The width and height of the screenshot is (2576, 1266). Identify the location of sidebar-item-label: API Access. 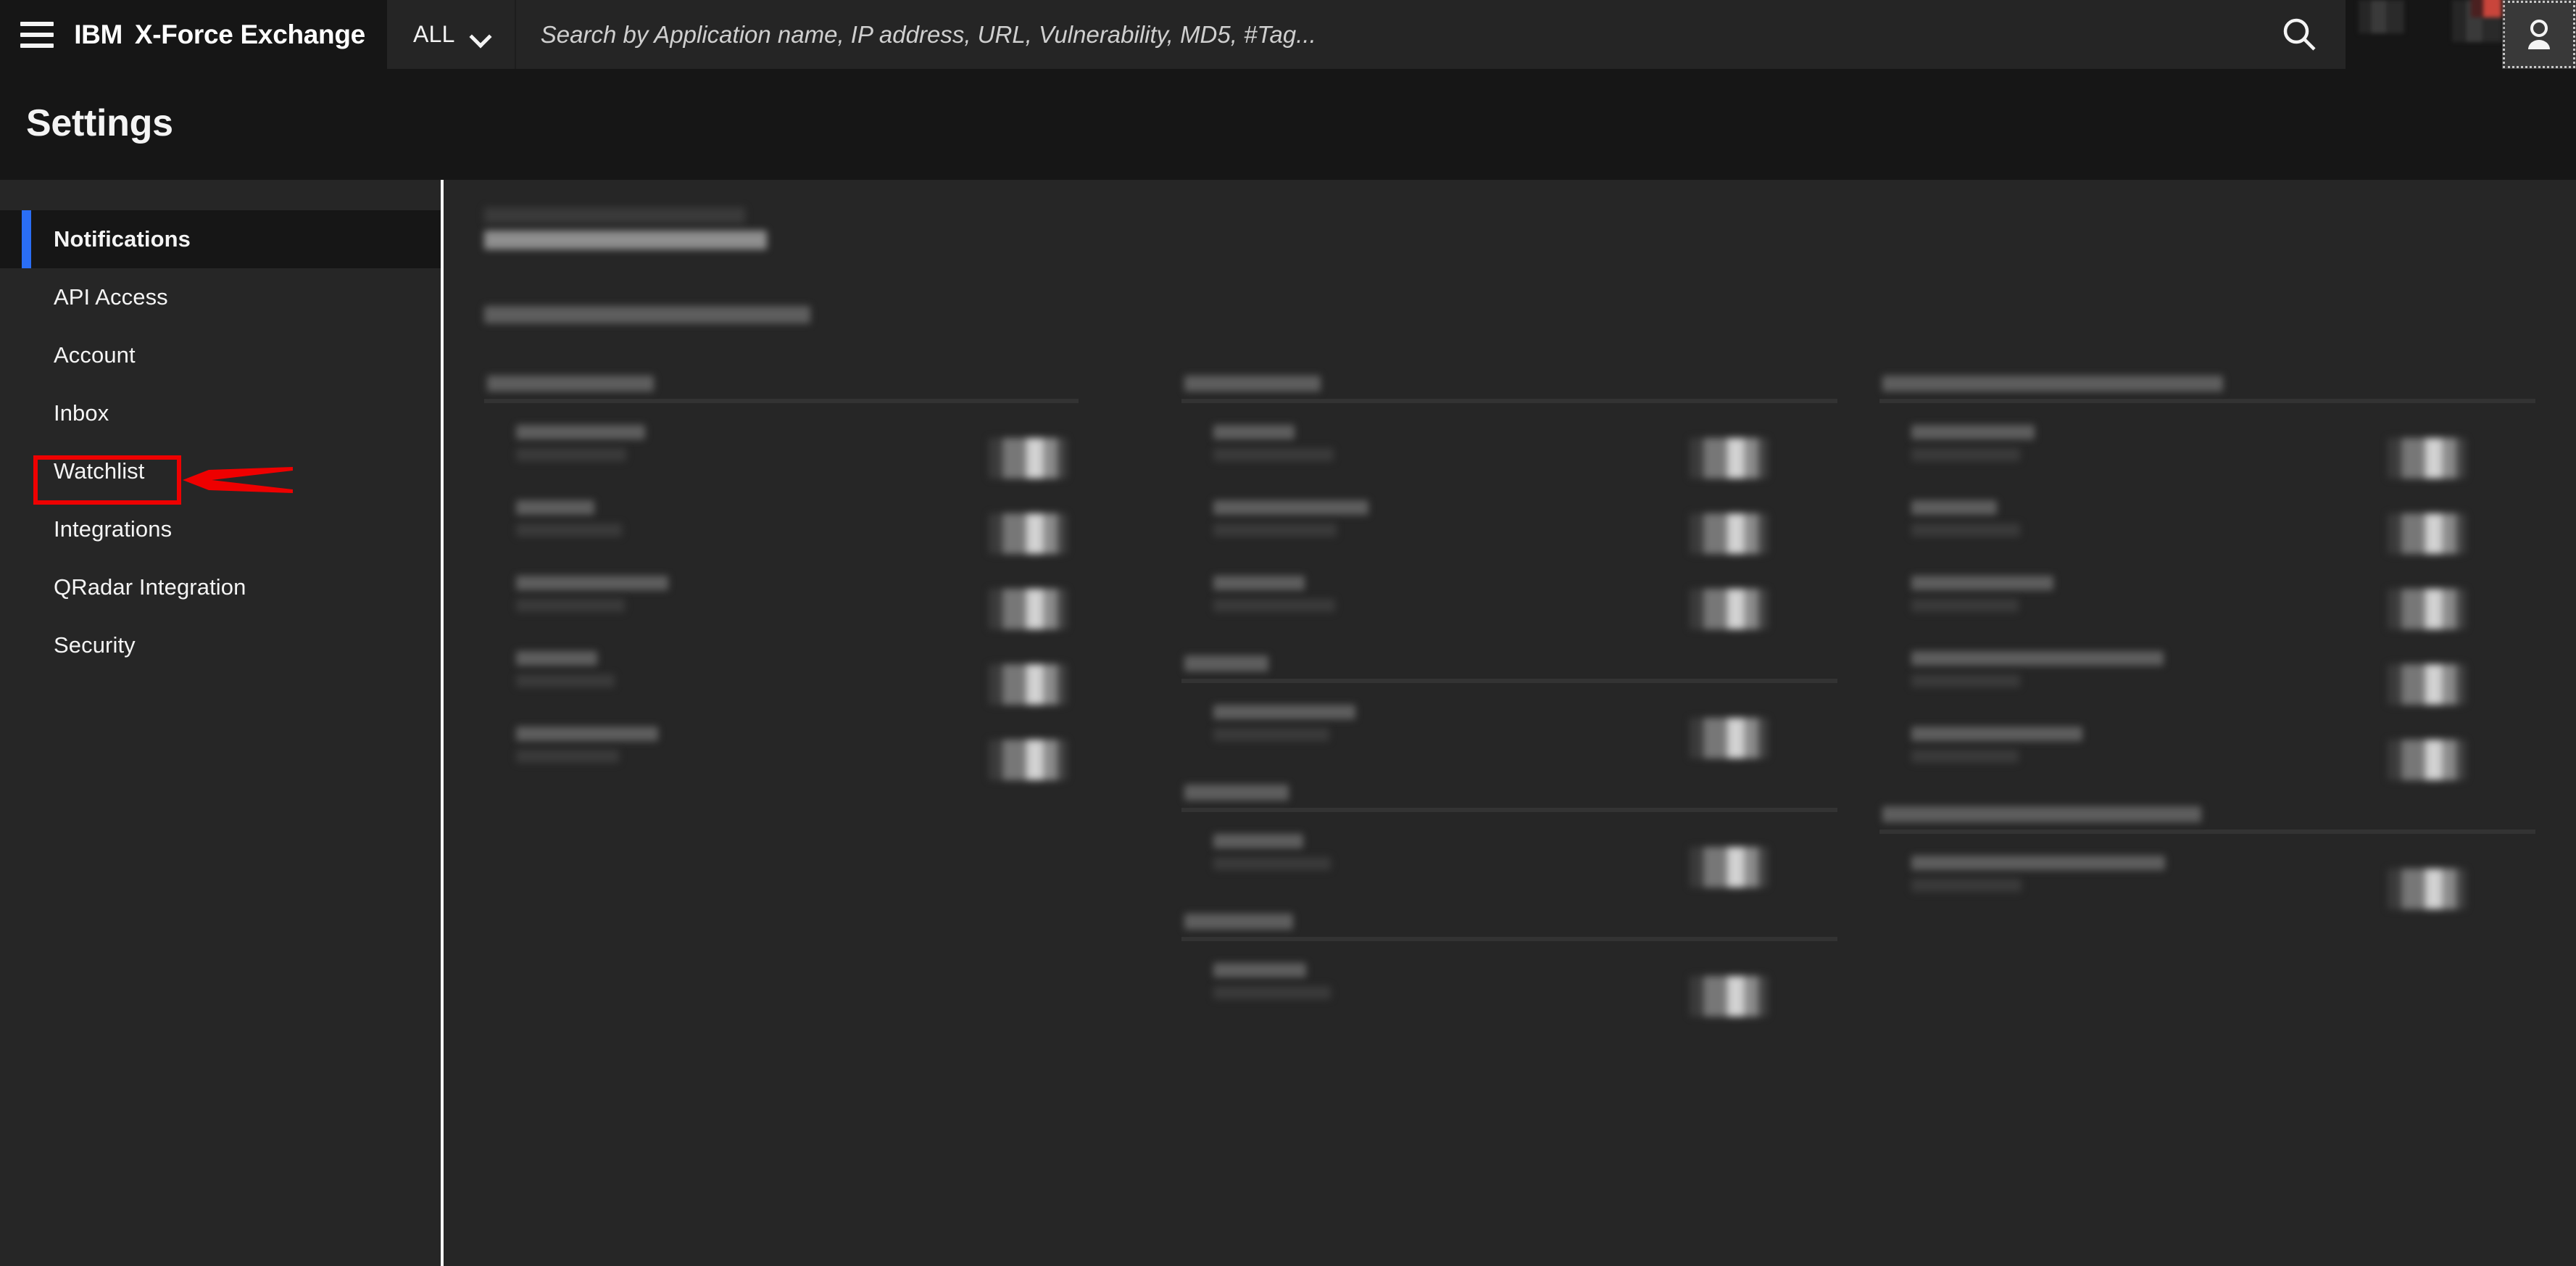
(111, 297).